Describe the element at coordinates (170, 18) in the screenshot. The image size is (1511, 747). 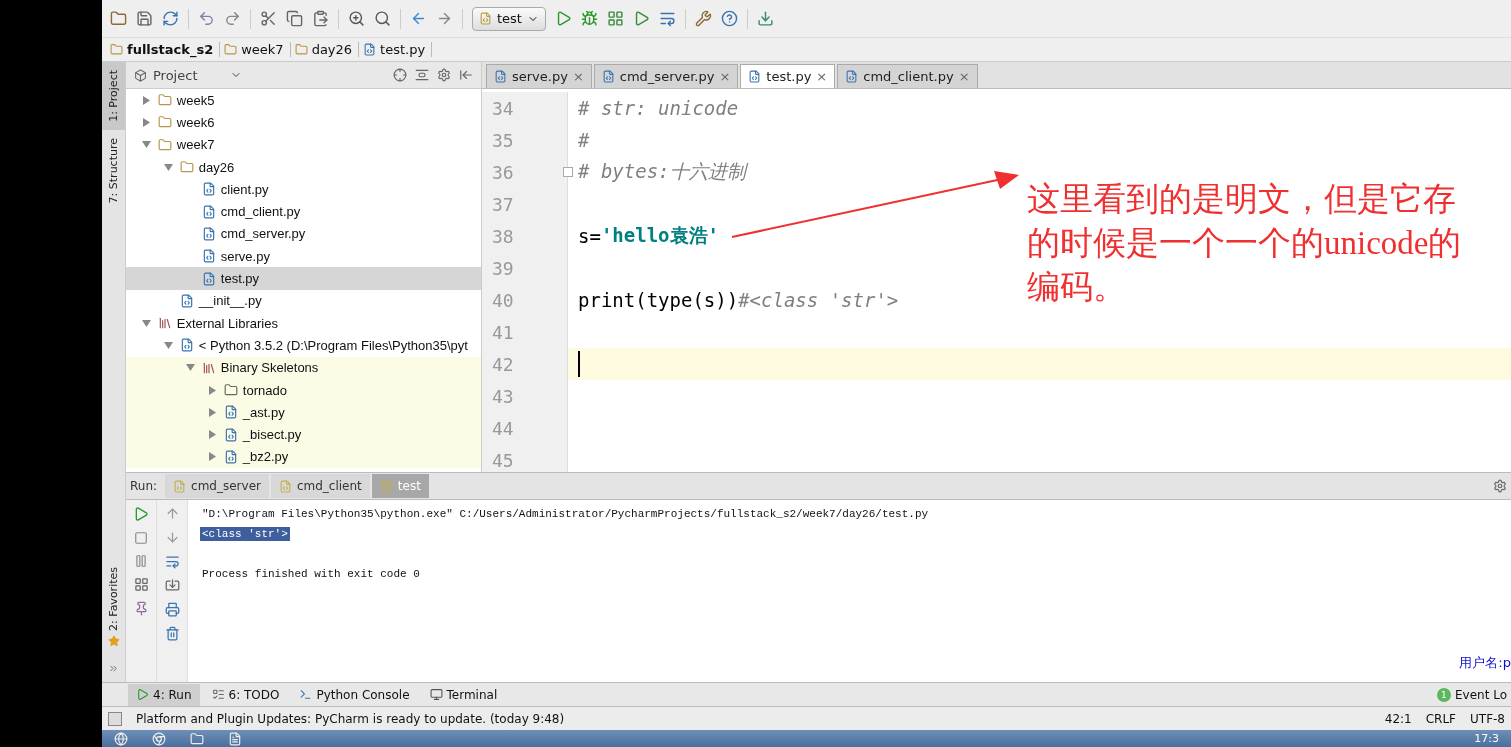
I see `sync-icon` at that location.